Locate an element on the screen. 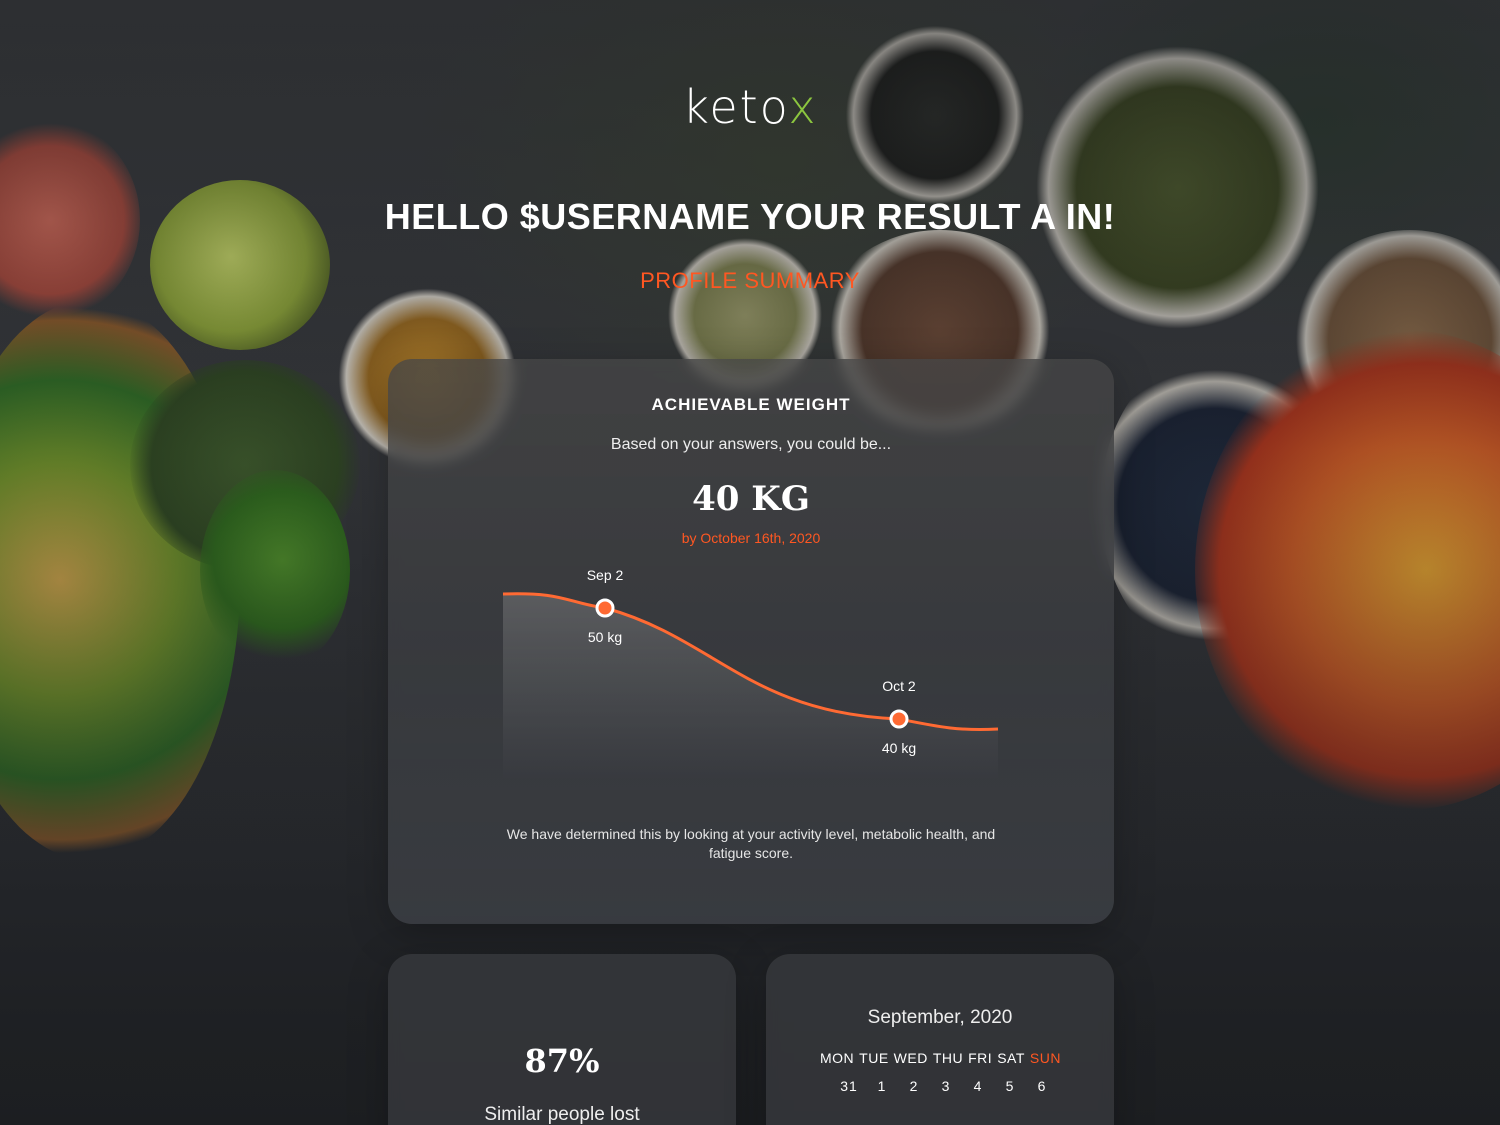 The width and height of the screenshot is (1500, 1125). calendar-month: September, 2020 is located at coordinates (940, 1017).